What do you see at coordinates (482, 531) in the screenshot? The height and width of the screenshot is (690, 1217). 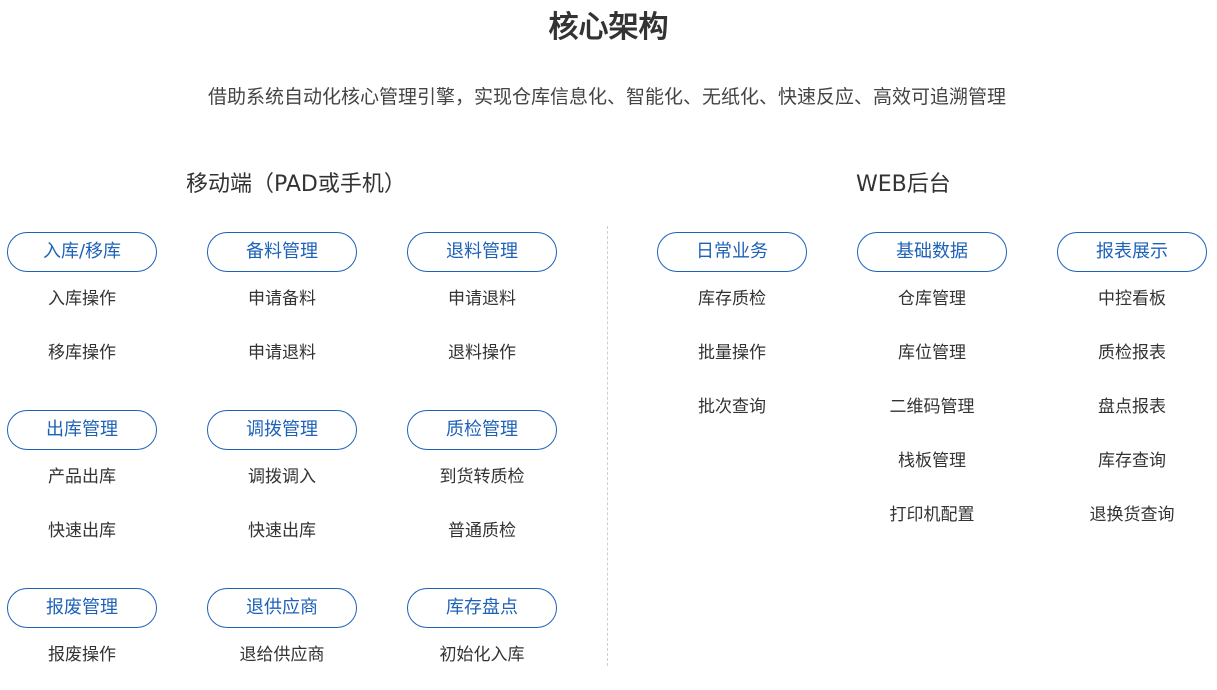 I see `list-item: 普通质检` at bounding box center [482, 531].